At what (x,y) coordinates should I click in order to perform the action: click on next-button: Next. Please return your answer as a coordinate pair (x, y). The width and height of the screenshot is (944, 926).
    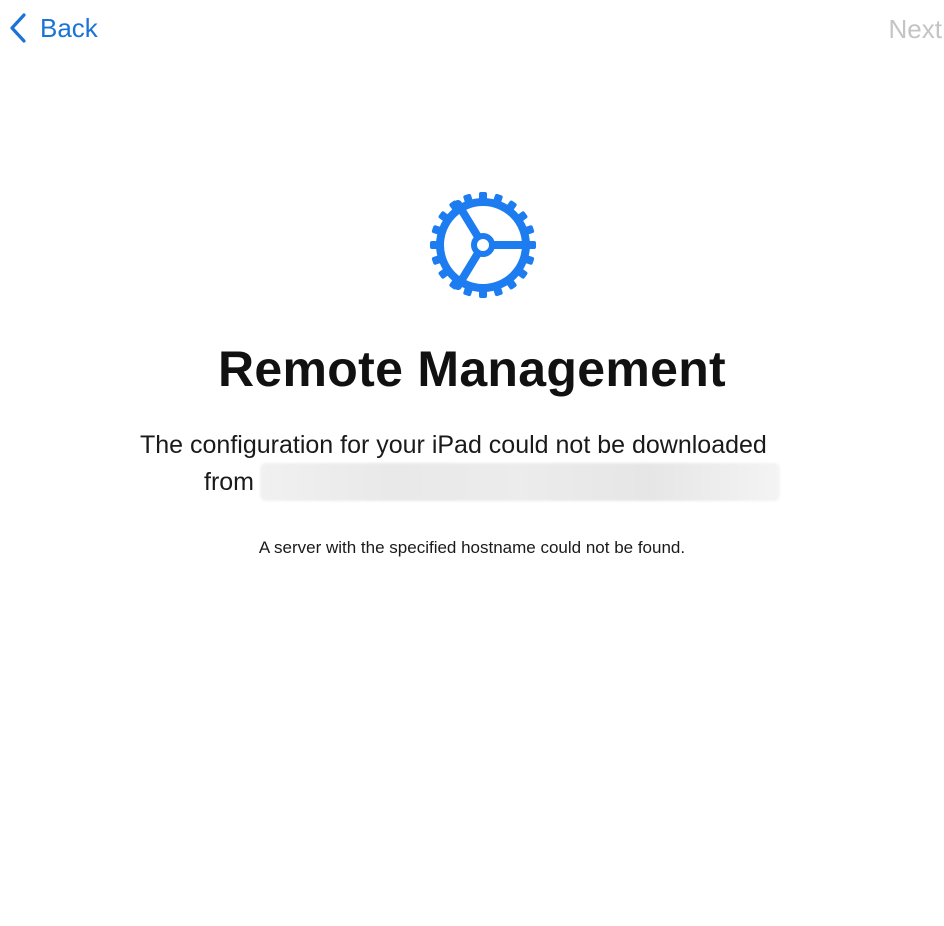
    Looking at the image, I should click on (915, 29).